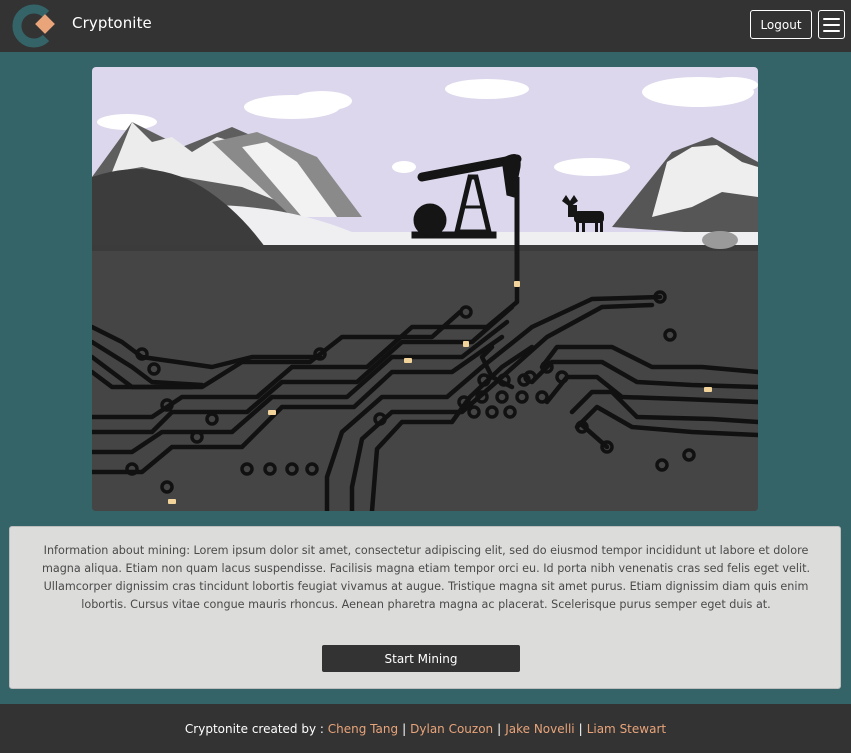  Describe the element at coordinates (425, 26) in the screenshot. I see `navbar: Cryptonite Logout` at that location.